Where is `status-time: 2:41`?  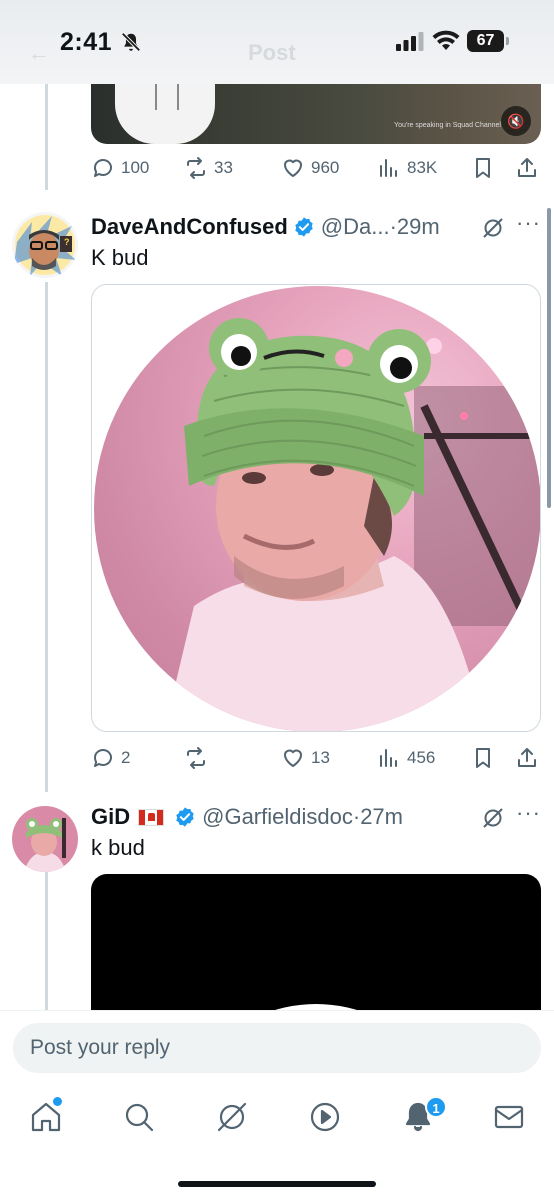 status-time: 2:41 is located at coordinates (86, 42).